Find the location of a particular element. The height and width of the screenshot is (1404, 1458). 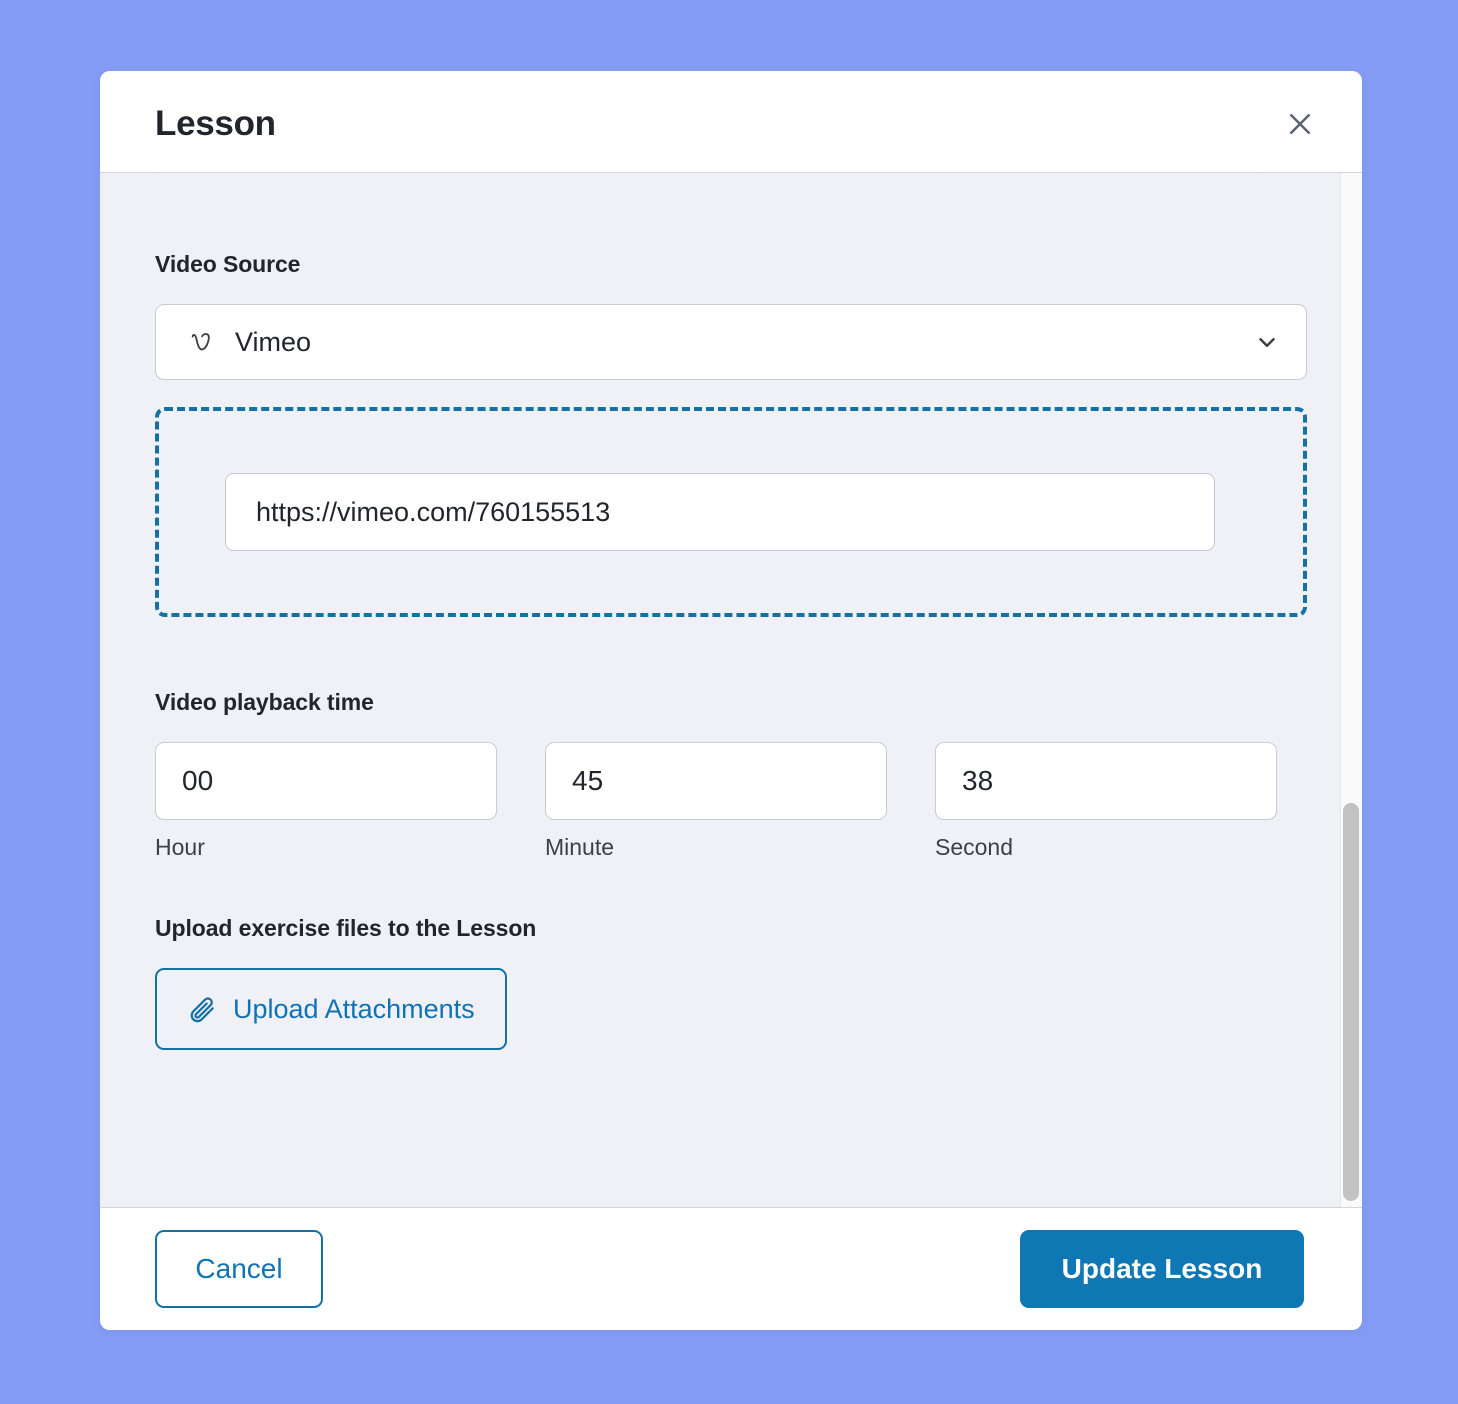

update-lesson-button: Update Lesson is located at coordinates (1162, 1269).